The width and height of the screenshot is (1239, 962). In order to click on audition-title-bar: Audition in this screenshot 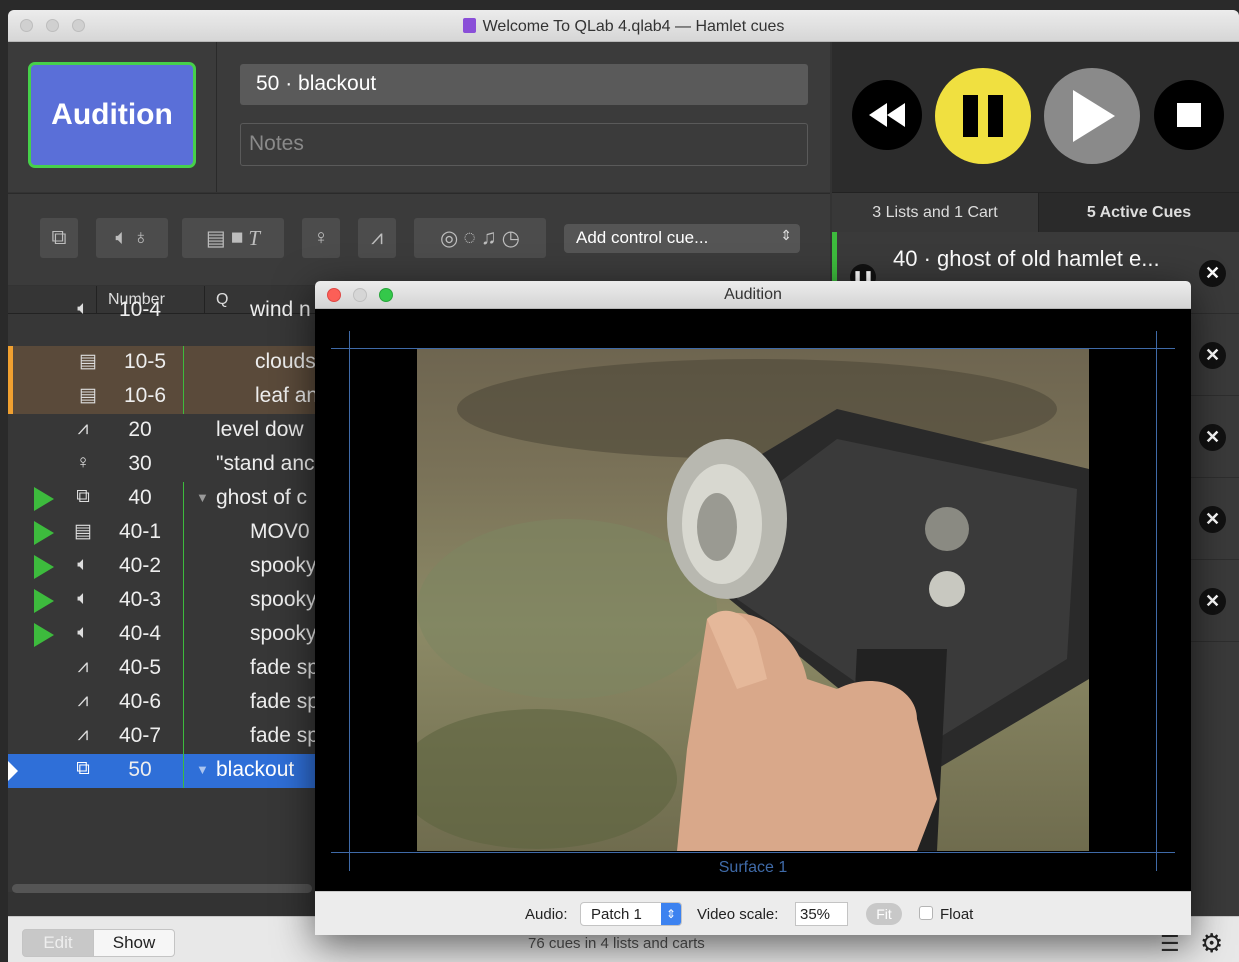, I will do `click(753, 295)`.